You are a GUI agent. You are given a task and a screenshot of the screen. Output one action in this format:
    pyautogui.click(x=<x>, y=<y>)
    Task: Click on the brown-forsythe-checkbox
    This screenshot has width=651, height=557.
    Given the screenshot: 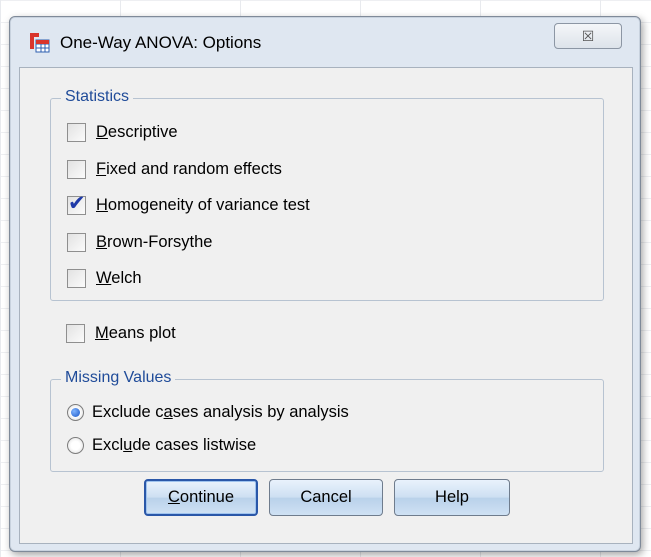 What is the action you would take?
    pyautogui.click(x=76, y=242)
    